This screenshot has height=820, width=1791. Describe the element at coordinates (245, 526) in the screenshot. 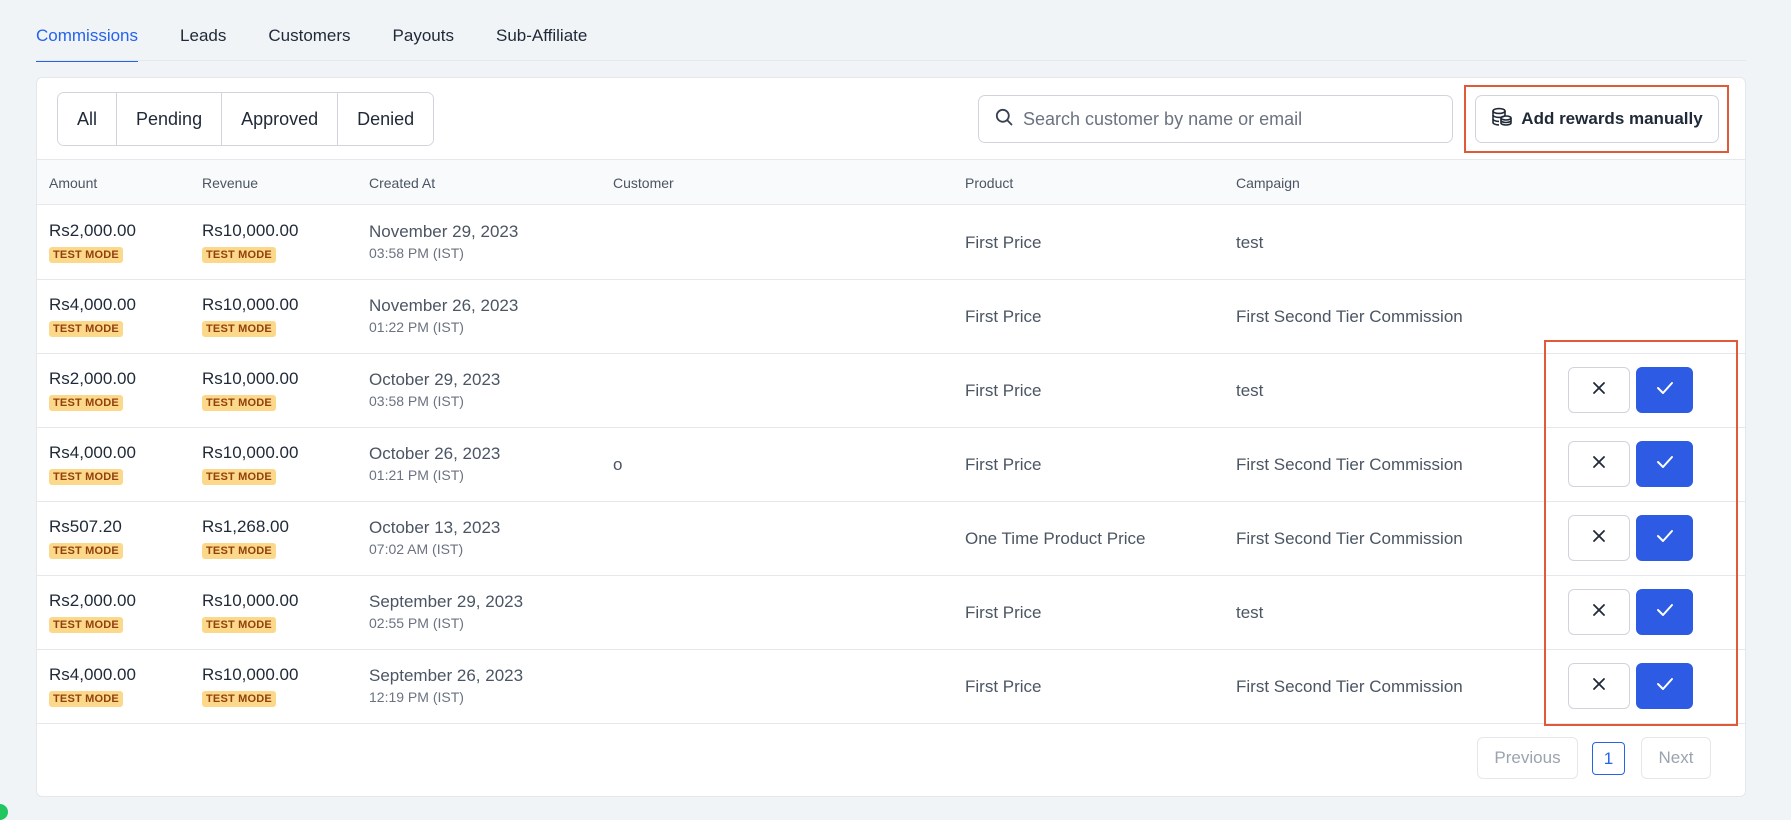

I see `revenue-value: Rs1,268.00` at that location.